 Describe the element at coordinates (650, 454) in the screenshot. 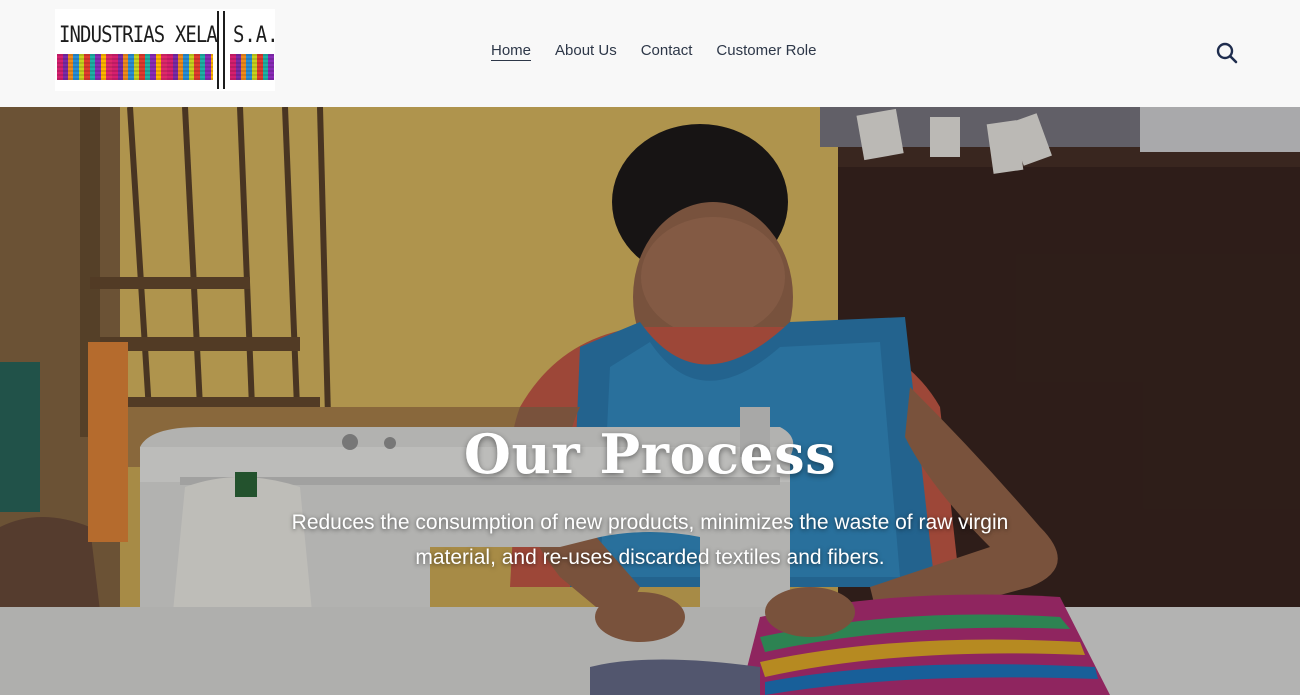

I see `hero-title: Our Process` at that location.